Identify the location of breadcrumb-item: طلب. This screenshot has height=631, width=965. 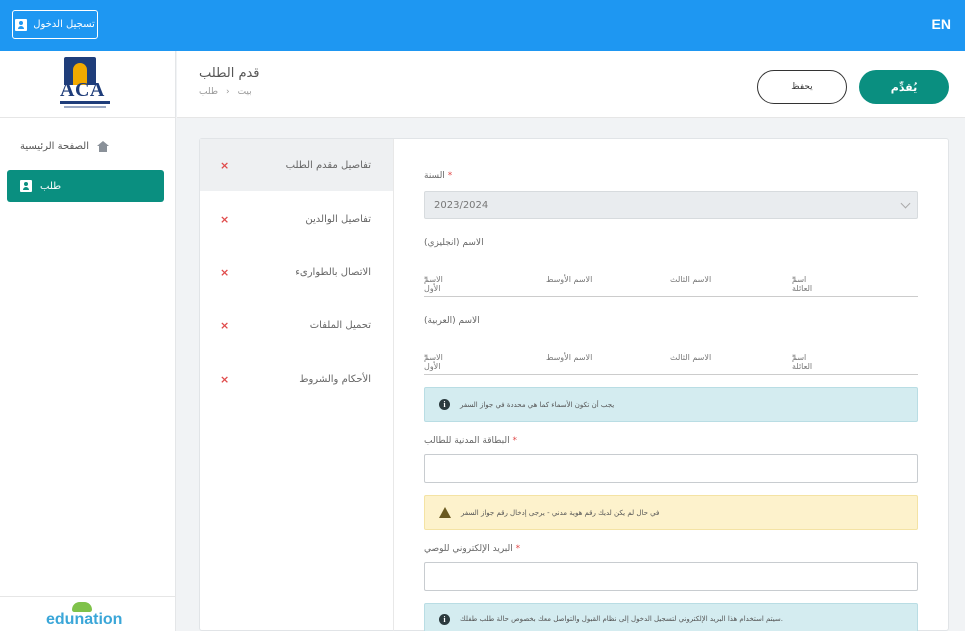
(208, 92).